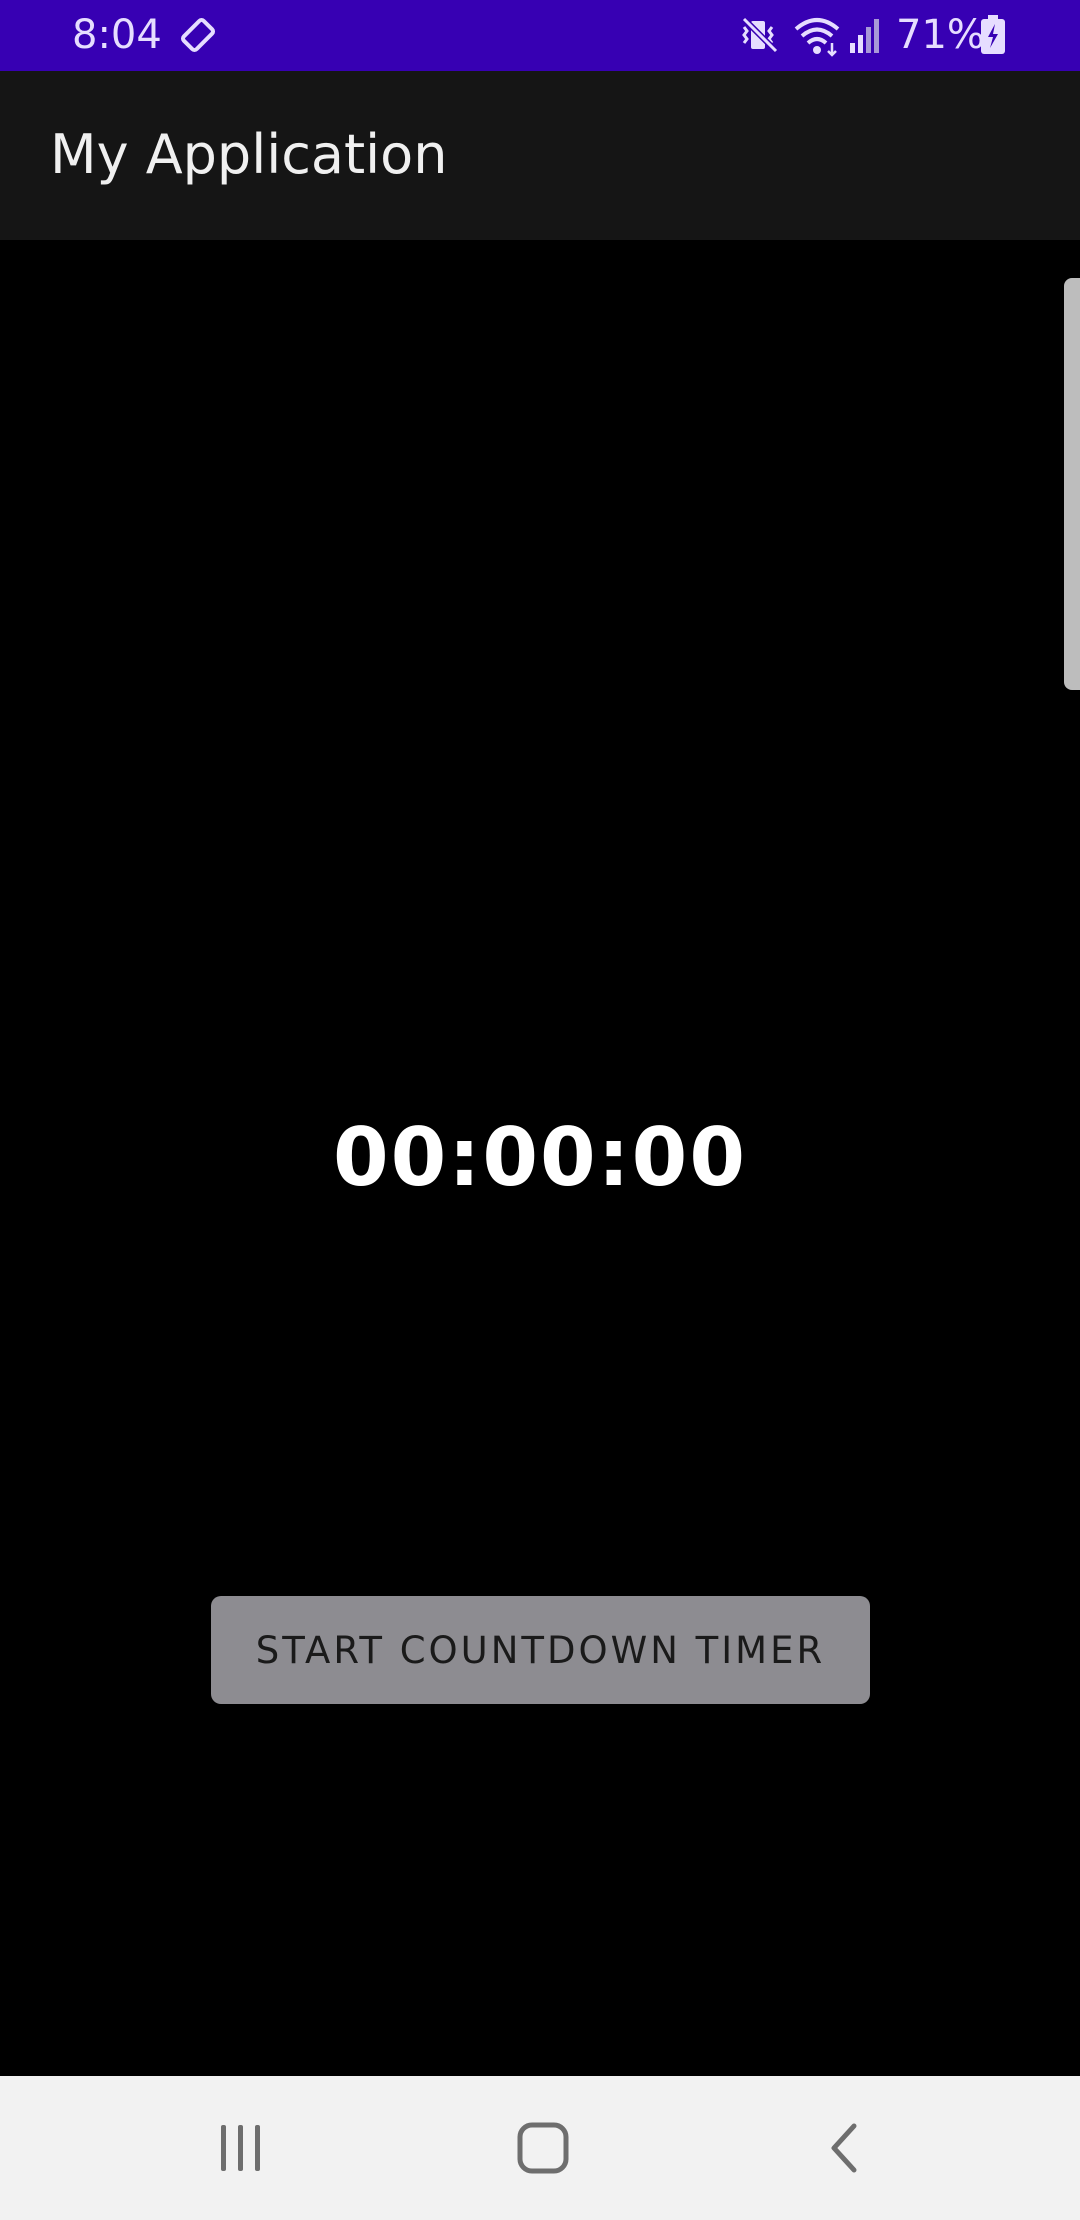 Image resolution: width=1080 pixels, height=2220 pixels. I want to click on home-button, so click(543, 2148).